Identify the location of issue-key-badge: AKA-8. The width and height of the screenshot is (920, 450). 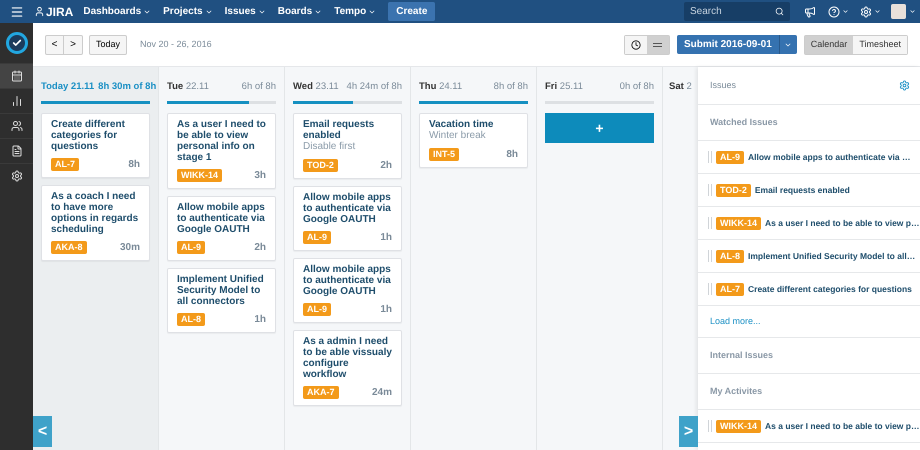
(69, 247).